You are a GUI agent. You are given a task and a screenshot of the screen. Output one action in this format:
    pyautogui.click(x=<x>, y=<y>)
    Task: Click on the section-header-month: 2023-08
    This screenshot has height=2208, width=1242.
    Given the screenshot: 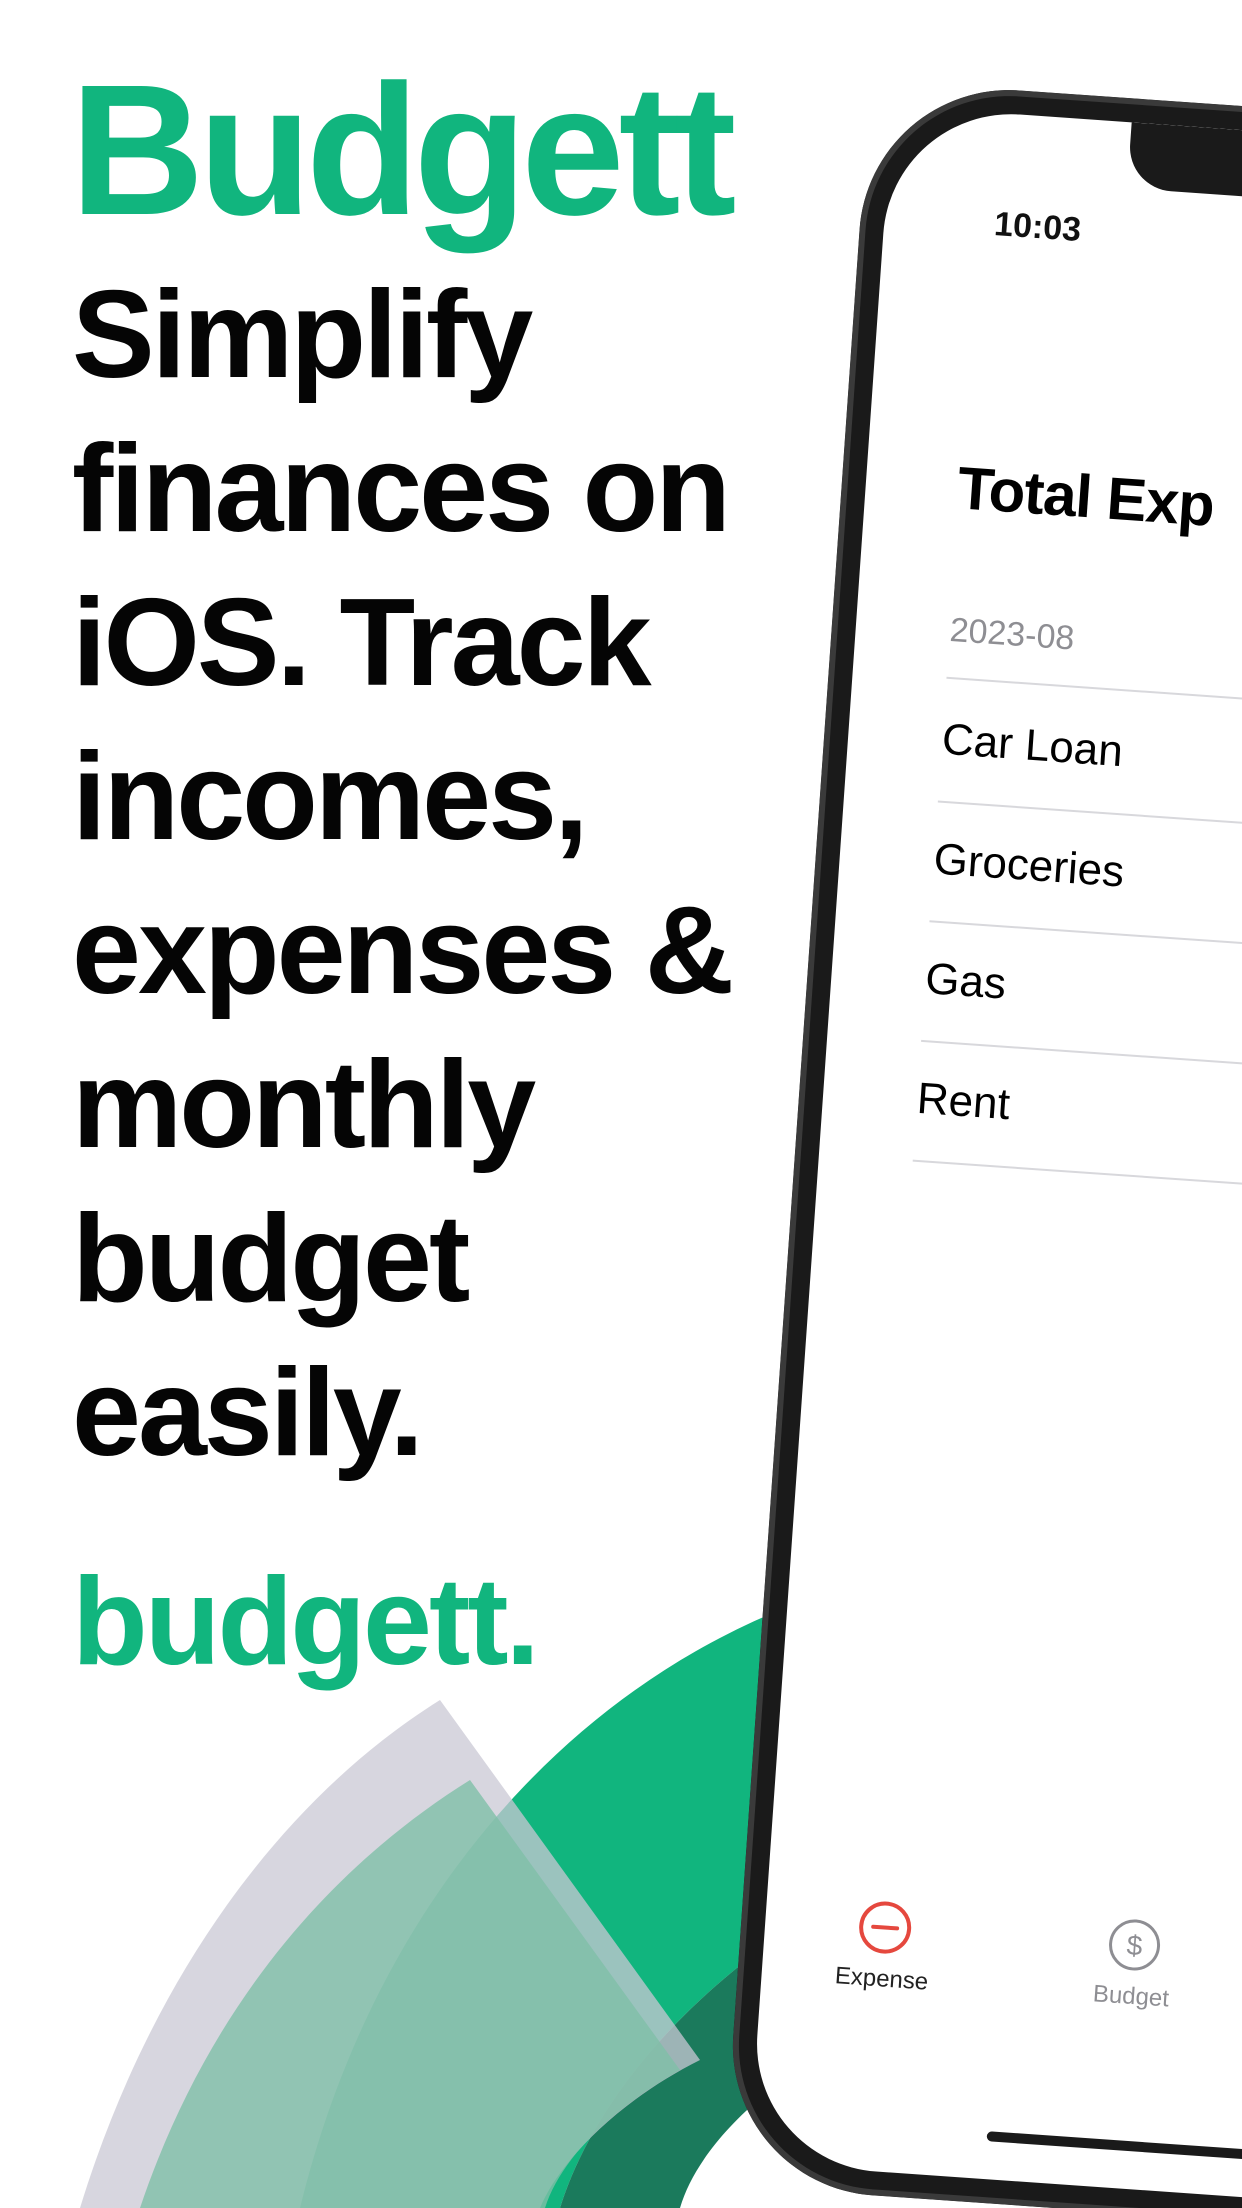 What is the action you would take?
    pyautogui.click(x=1012, y=634)
    